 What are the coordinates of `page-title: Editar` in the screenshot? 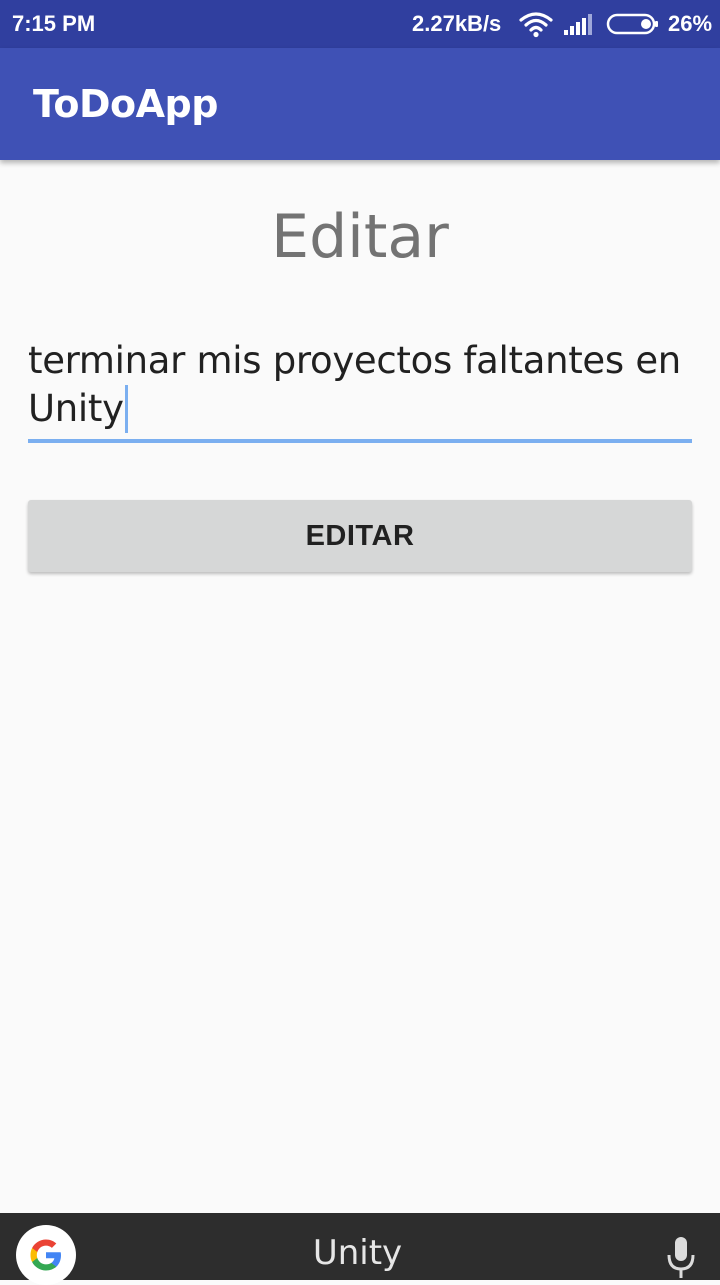 It's located at (360, 237).